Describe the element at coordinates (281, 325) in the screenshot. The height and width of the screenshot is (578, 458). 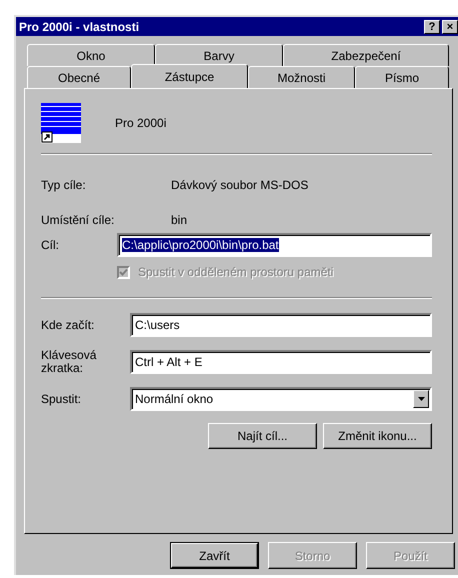
I see `input-field: C:\users` at that location.